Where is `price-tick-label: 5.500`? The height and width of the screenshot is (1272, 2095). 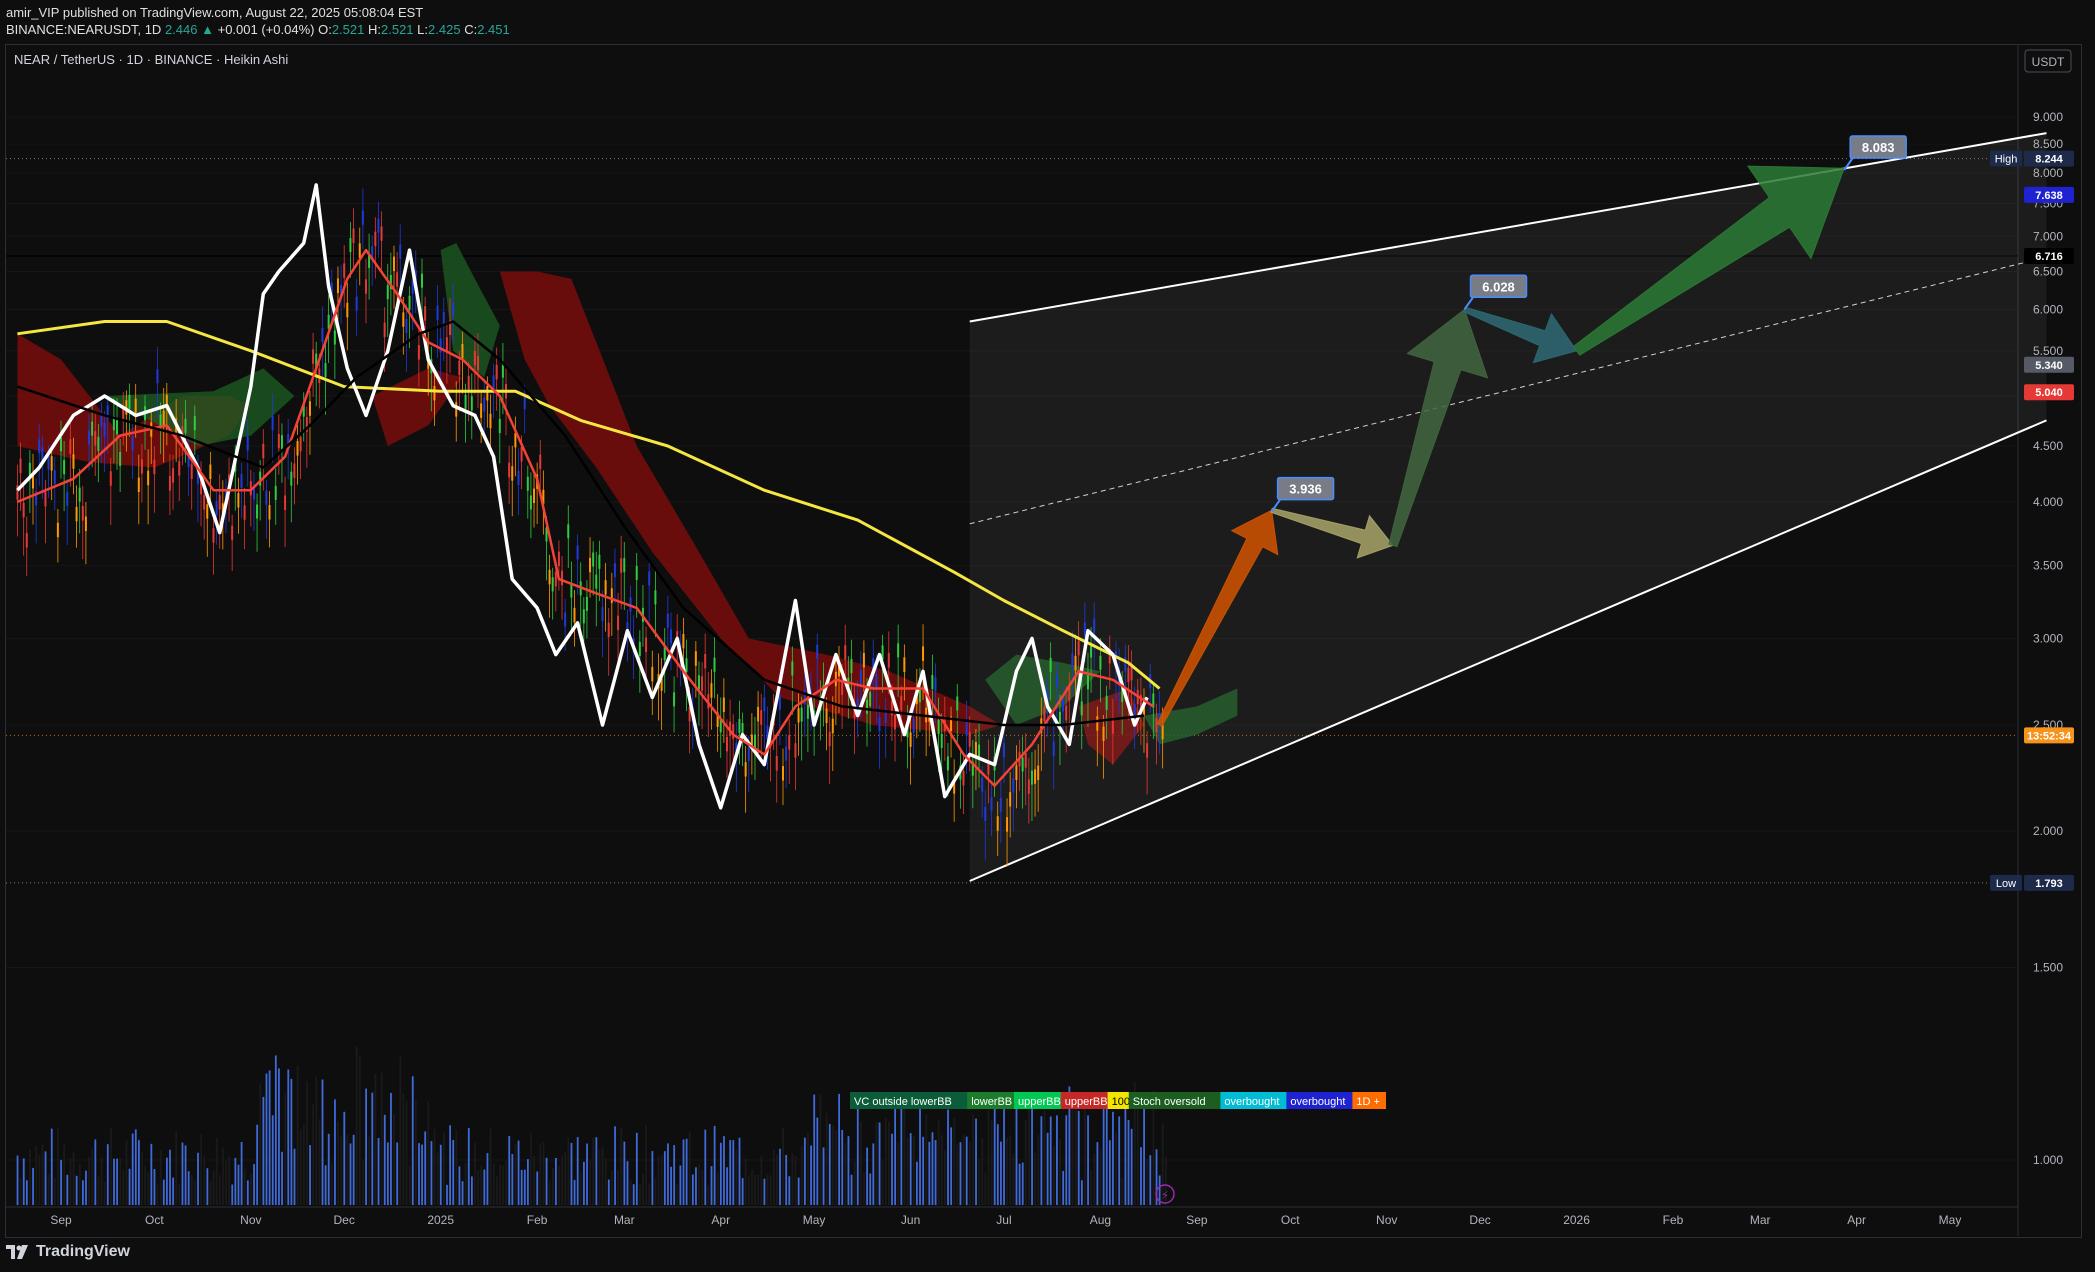 price-tick-label: 5.500 is located at coordinates (2048, 351).